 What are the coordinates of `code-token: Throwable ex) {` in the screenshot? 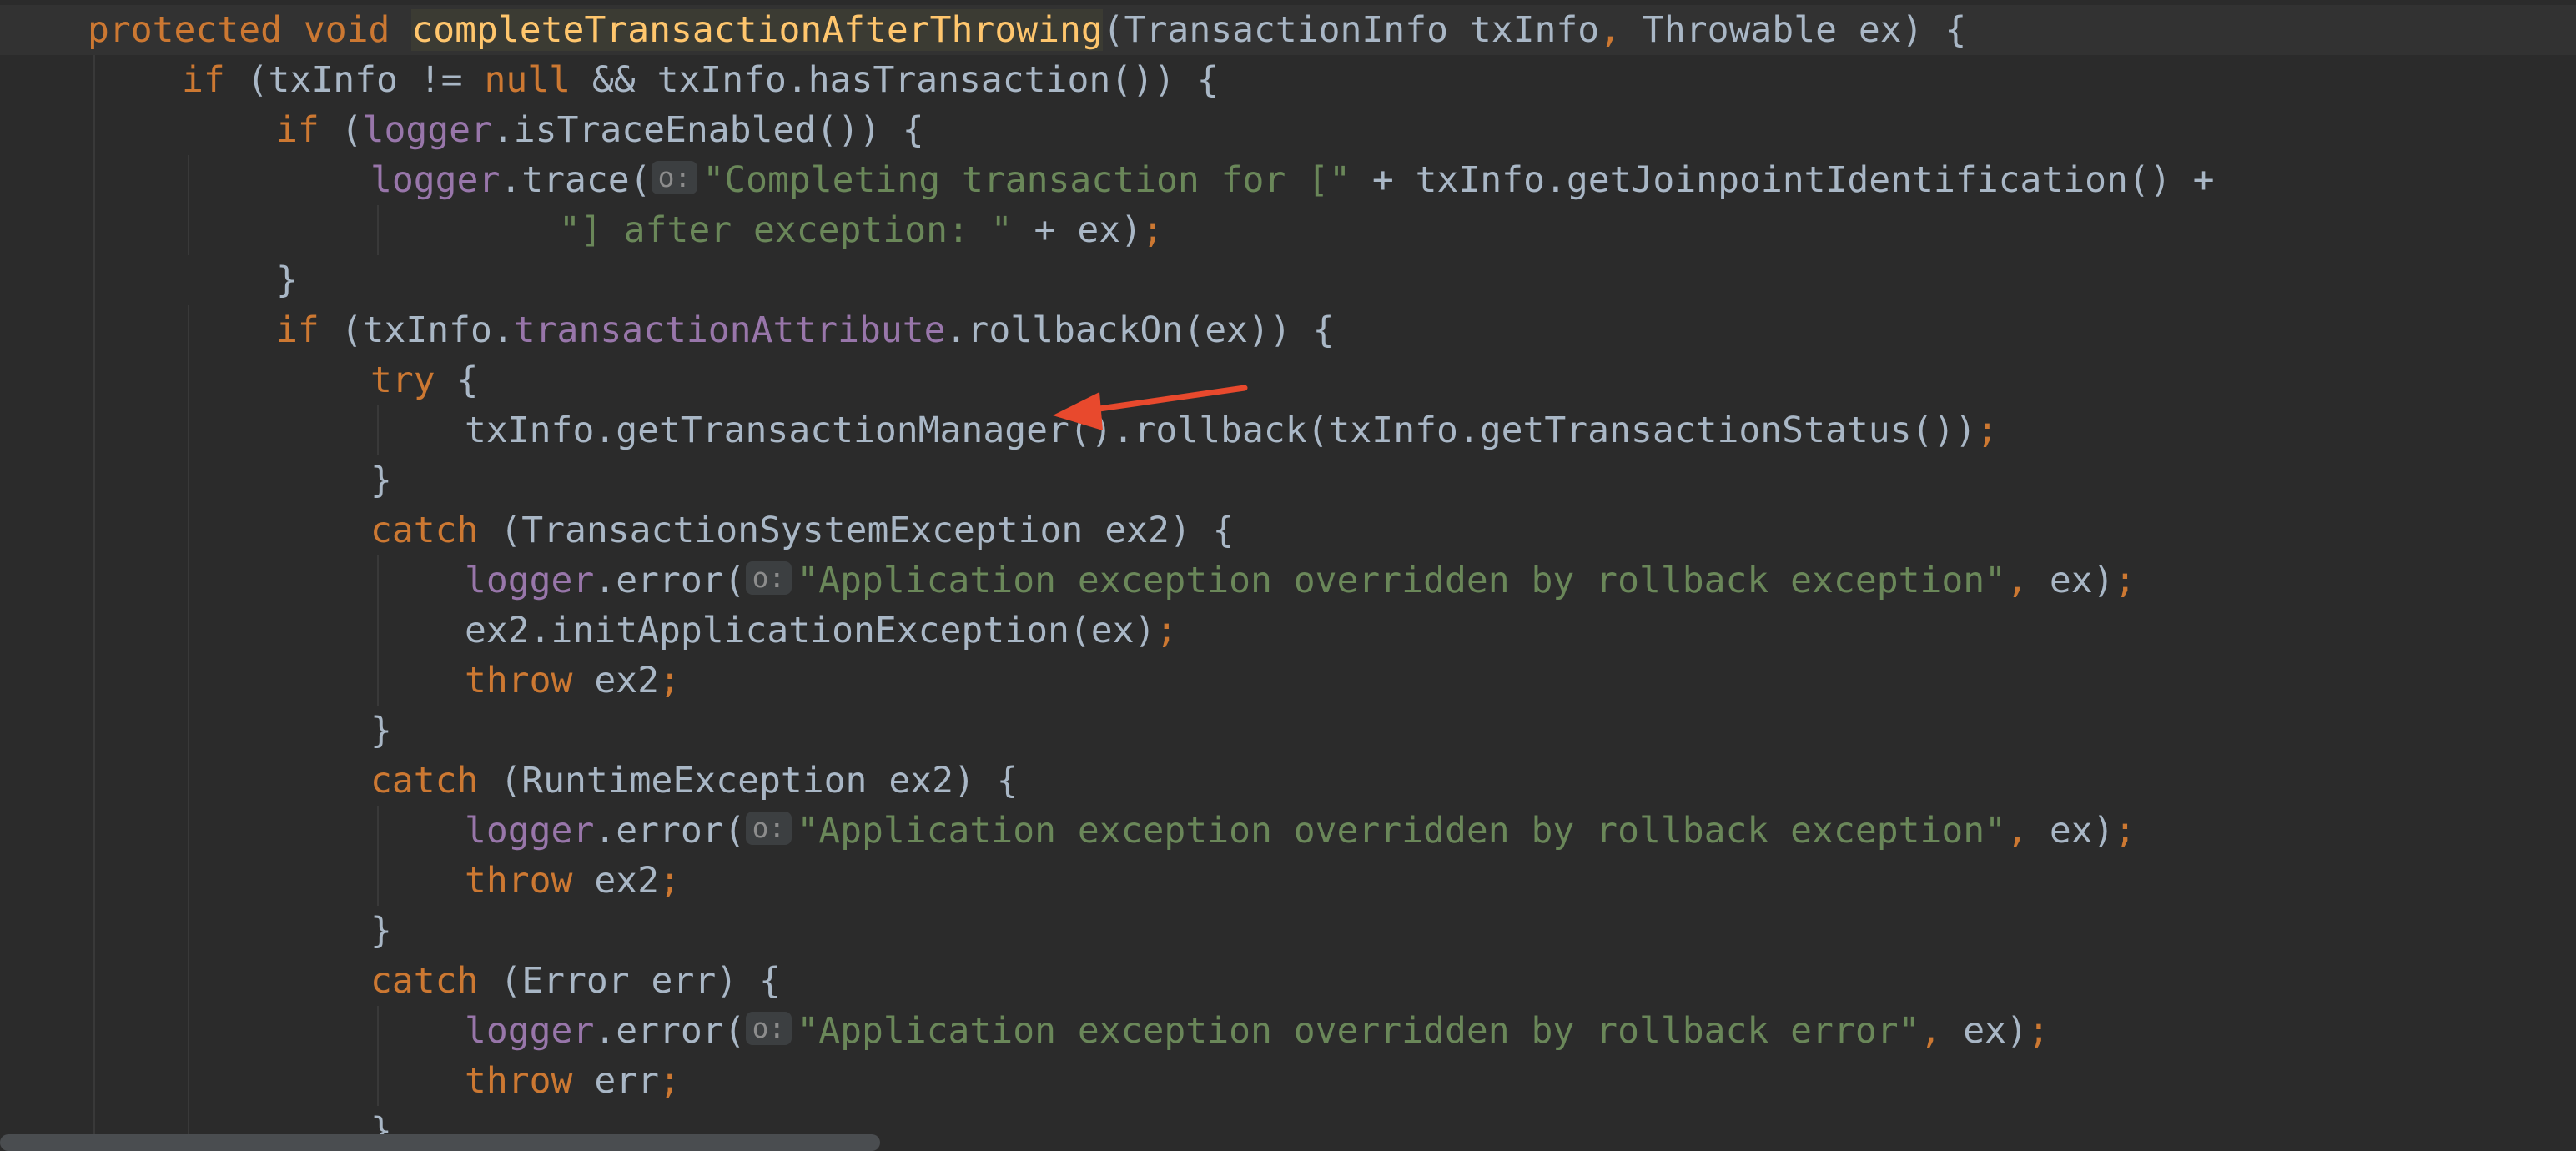 It's located at (1794, 30).